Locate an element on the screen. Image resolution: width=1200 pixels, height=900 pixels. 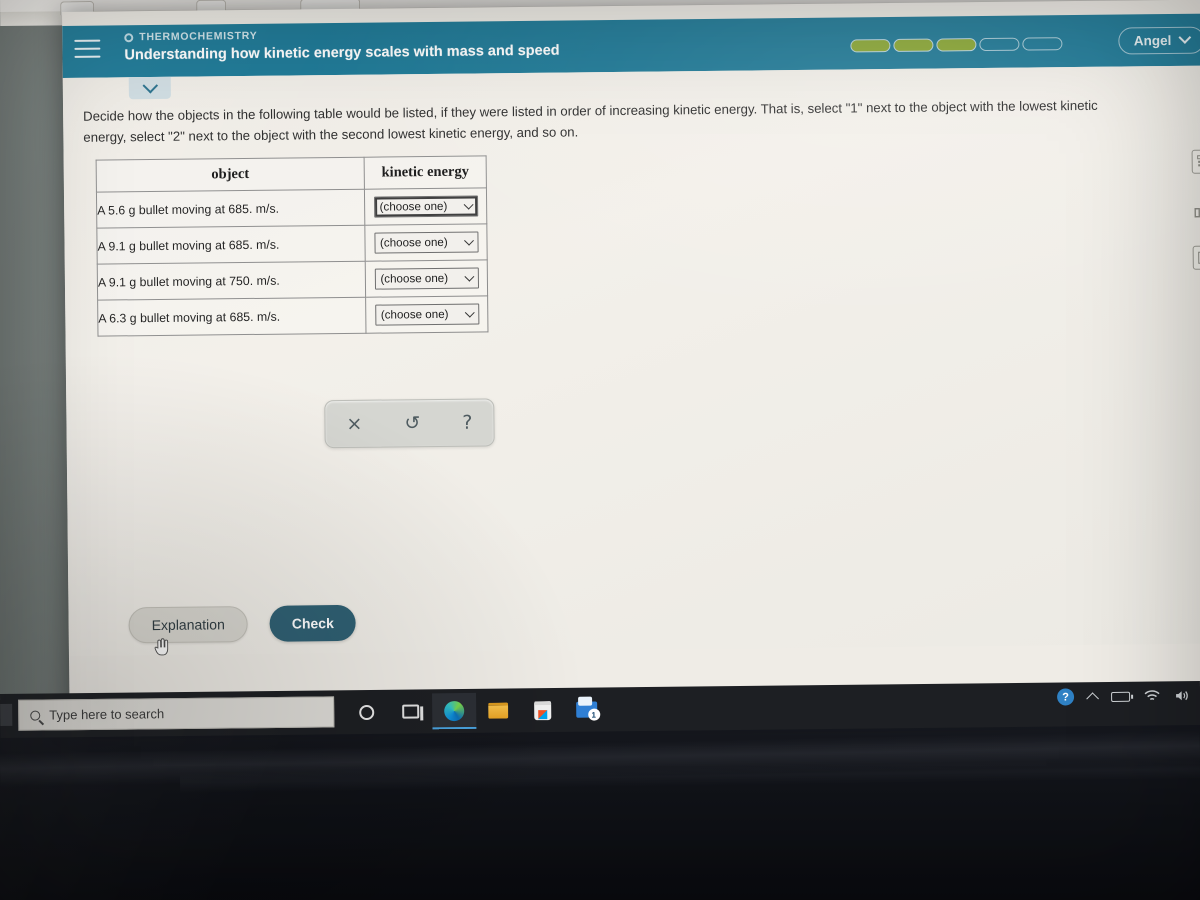
bar-chart-icon is located at coordinates (1196, 210).